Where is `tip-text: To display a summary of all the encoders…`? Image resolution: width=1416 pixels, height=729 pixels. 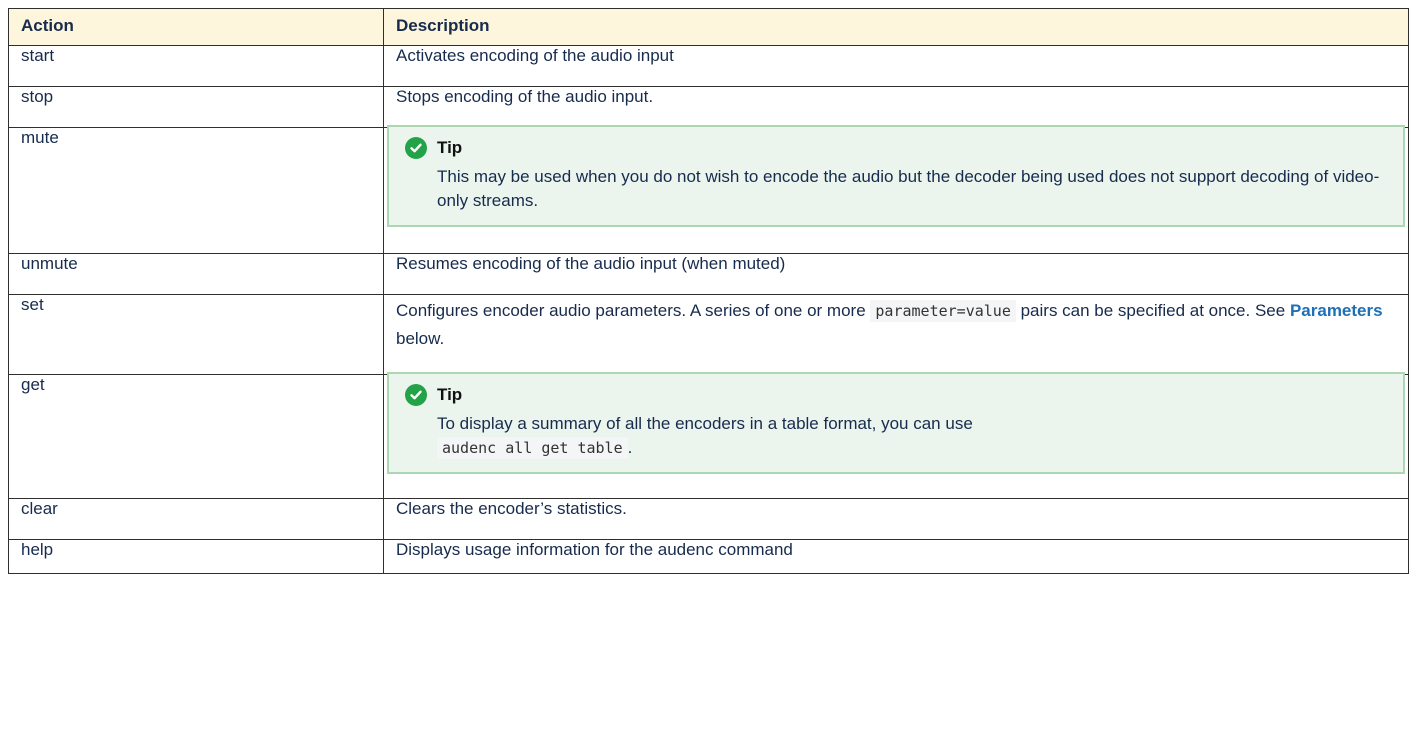 tip-text: To display a summary of all the encoders… is located at coordinates (913, 436).